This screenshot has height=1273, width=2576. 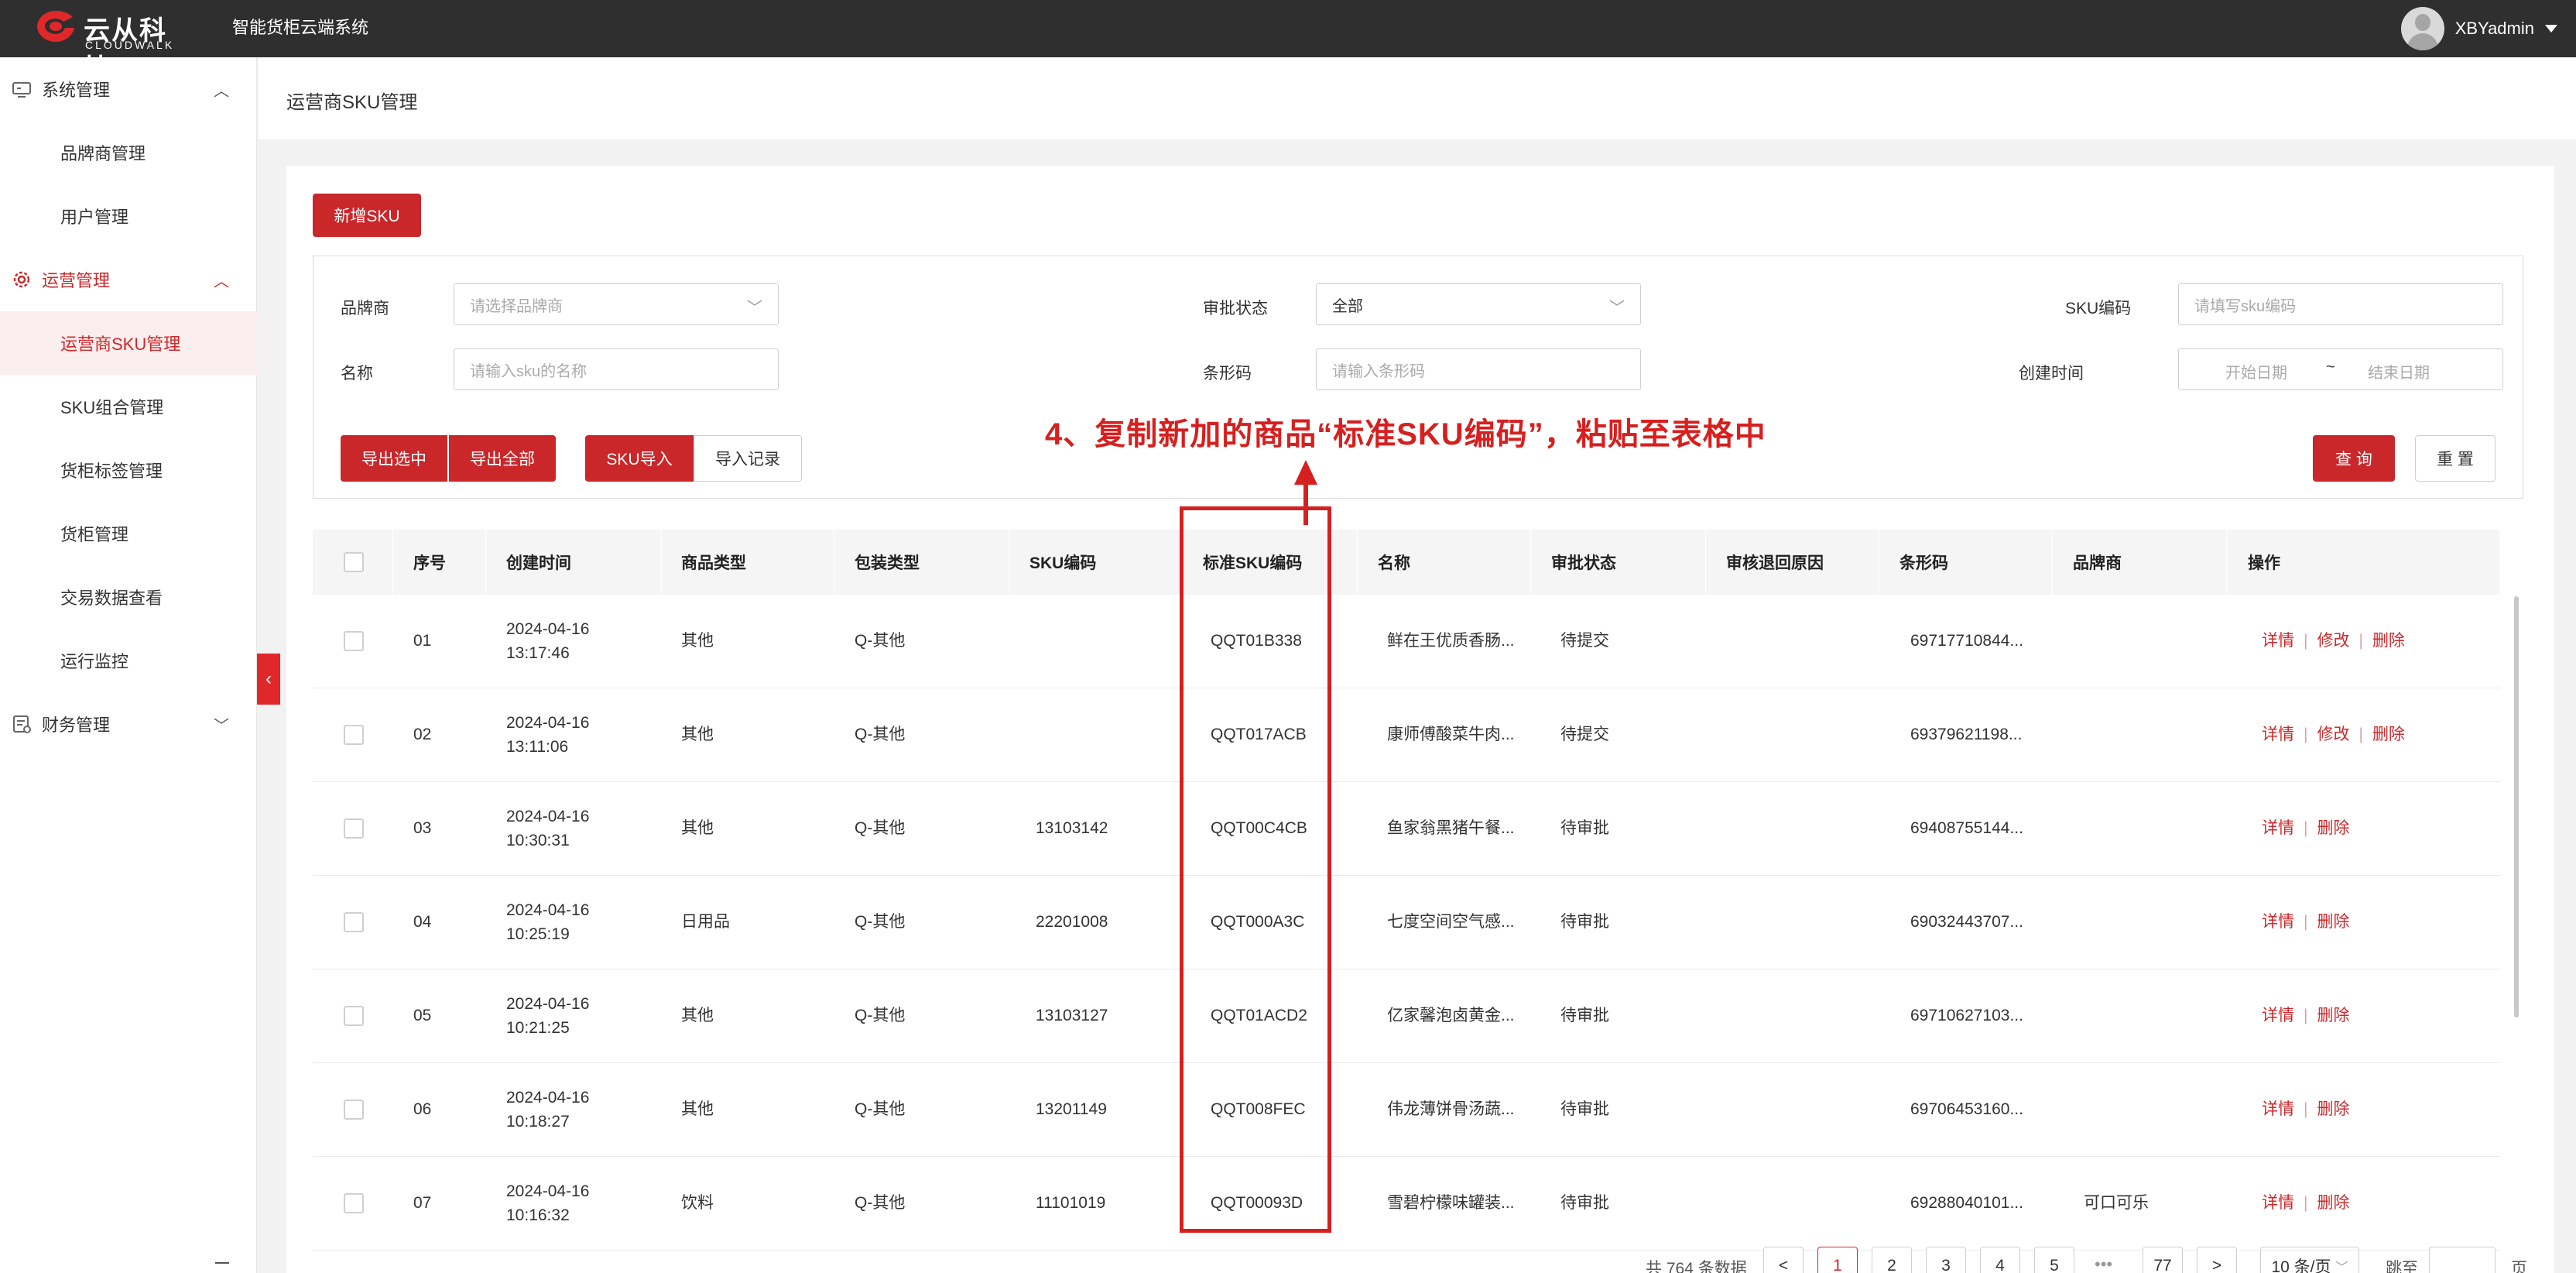 I want to click on pagination-prev-button: <, so click(x=1783, y=1260).